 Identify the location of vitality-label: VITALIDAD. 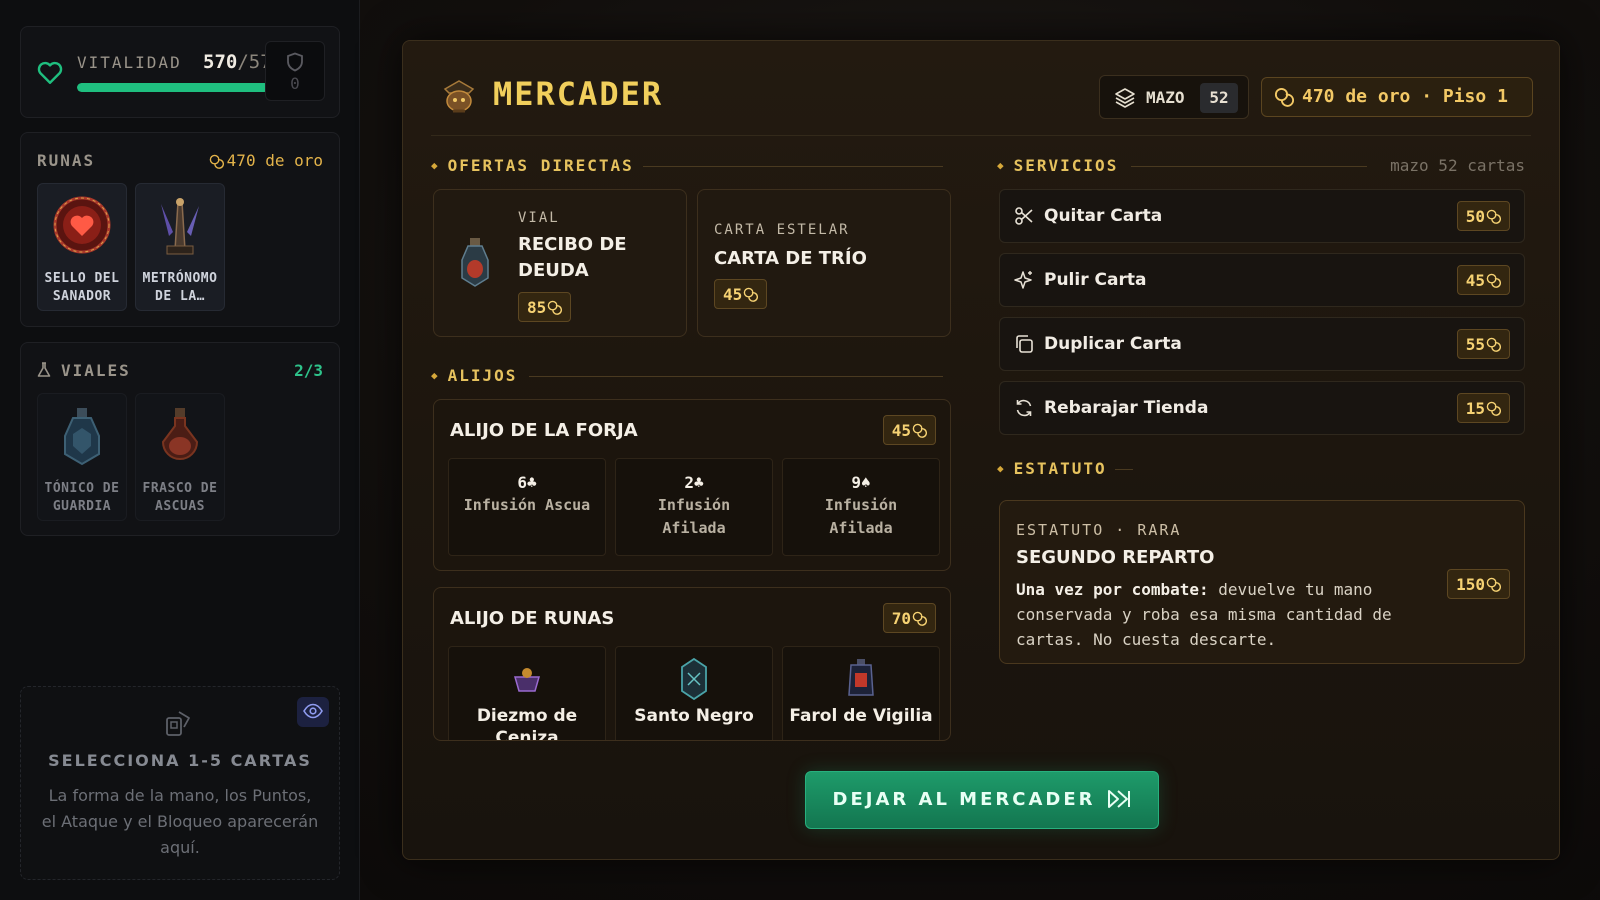
(129, 62).